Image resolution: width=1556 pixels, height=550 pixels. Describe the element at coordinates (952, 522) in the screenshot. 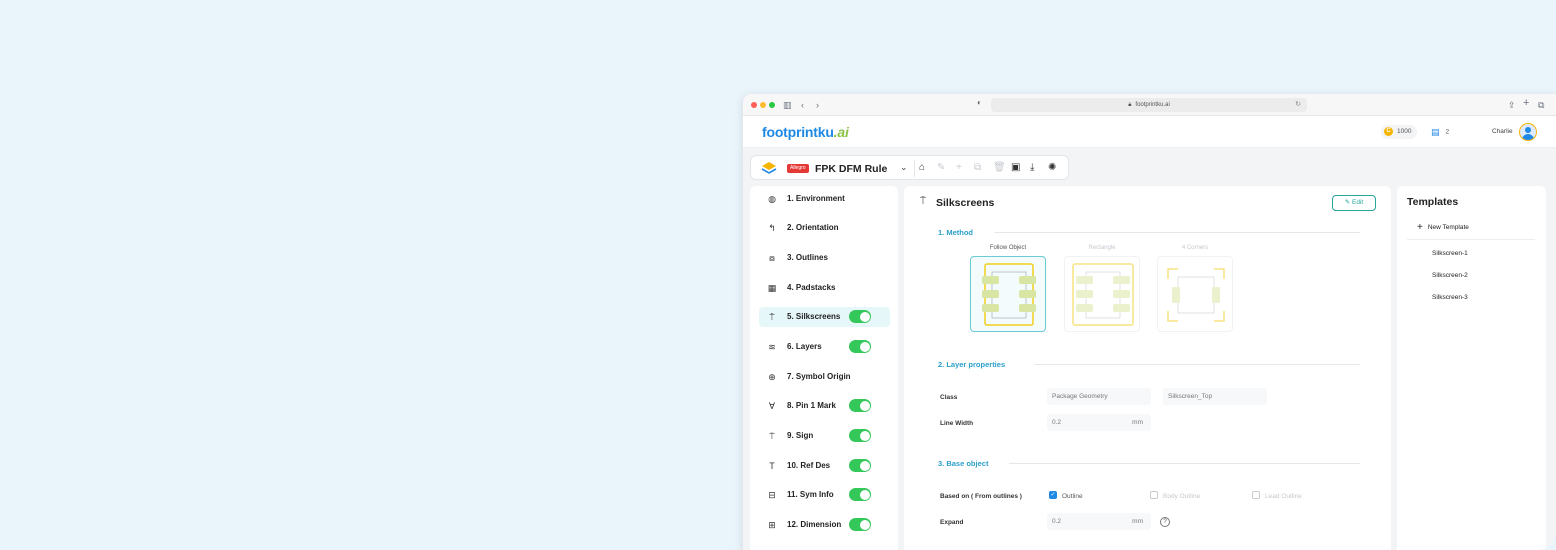

I see `expand-label: Expand` at that location.